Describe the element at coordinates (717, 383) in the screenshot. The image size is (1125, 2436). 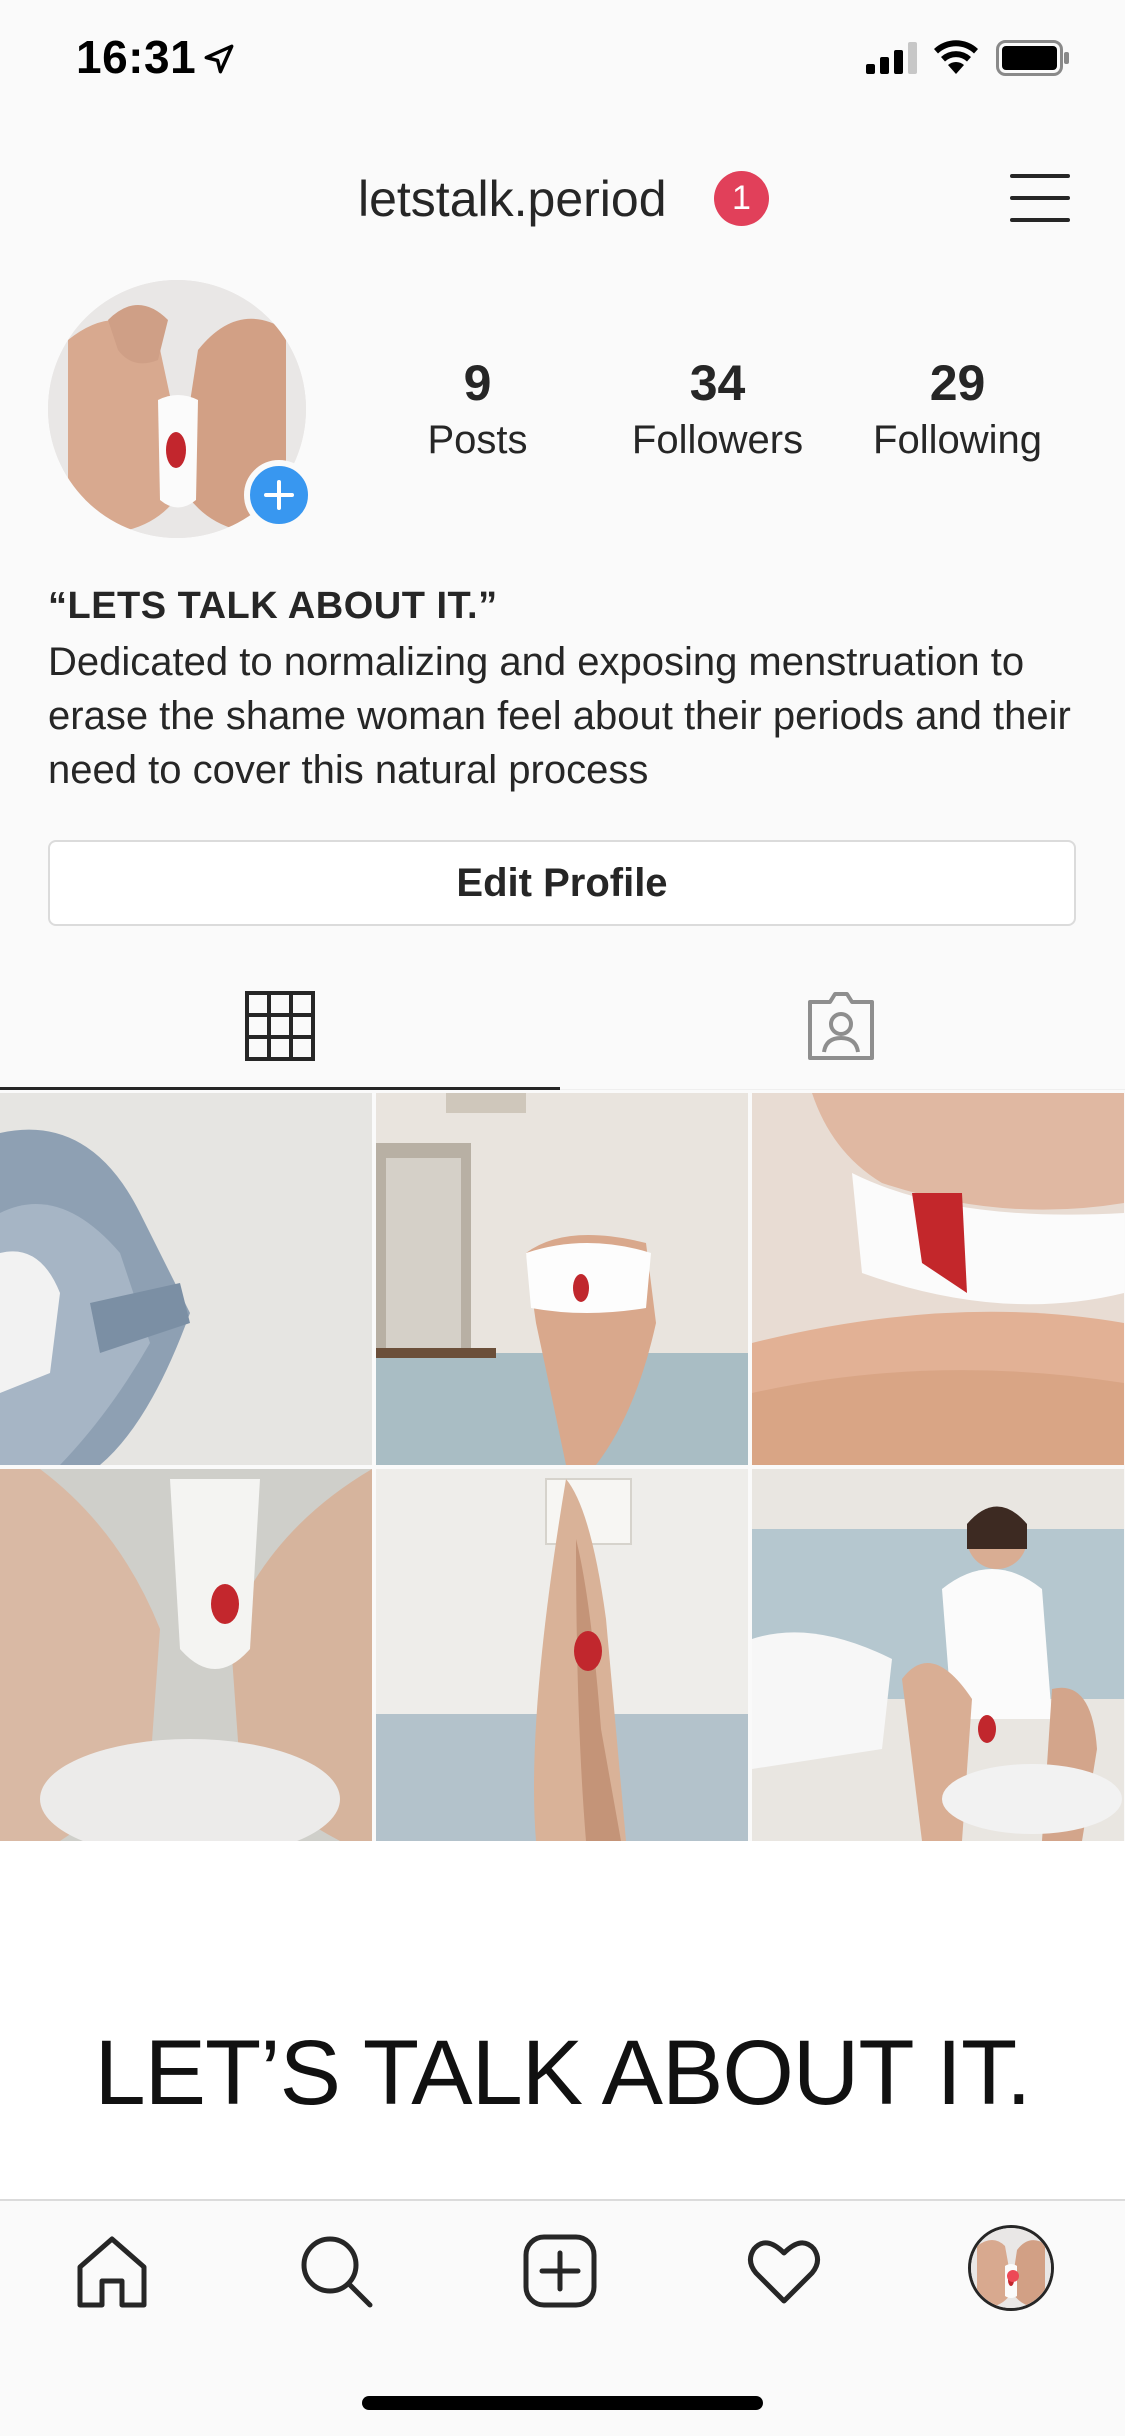
I see `followers-count-value: 34` at that location.